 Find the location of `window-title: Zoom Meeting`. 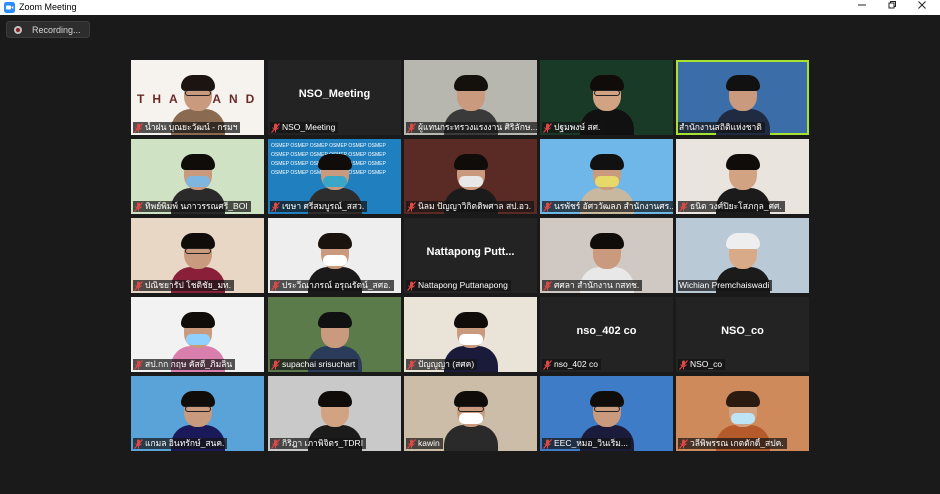

window-title: Zoom Meeting is located at coordinates (48, 7).